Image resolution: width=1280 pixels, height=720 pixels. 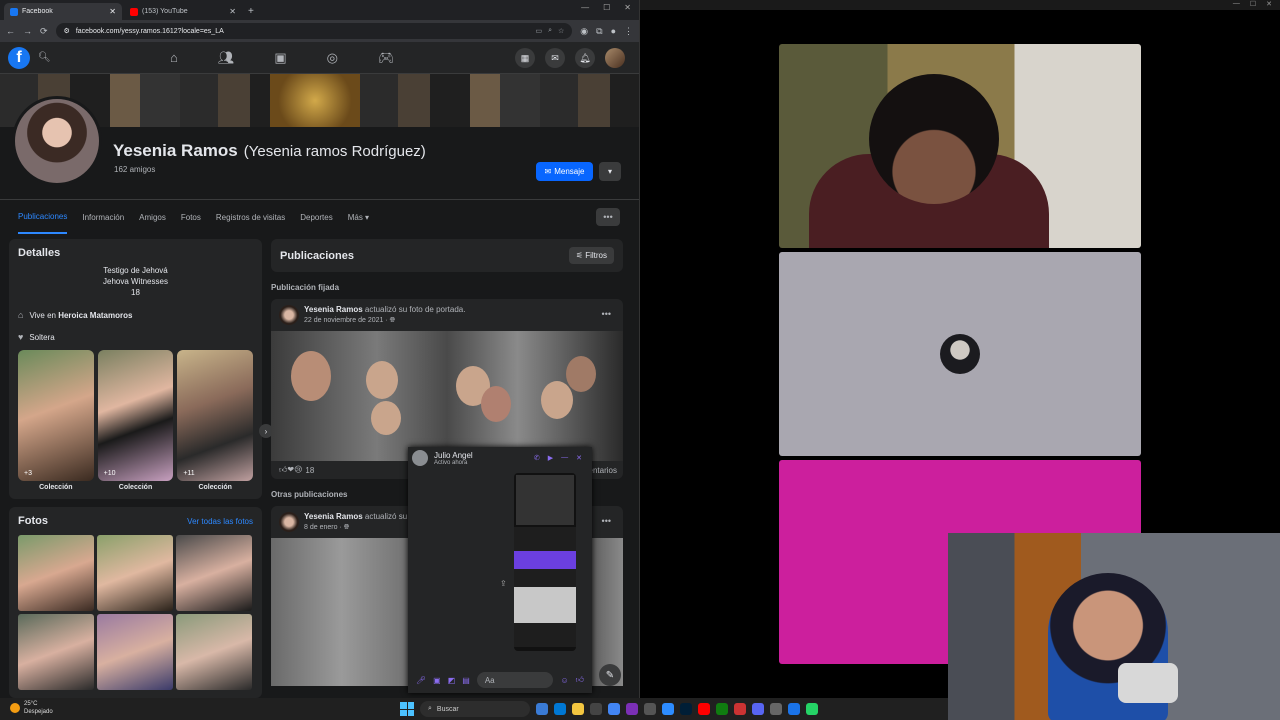 What do you see at coordinates (57, 141) in the screenshot?
I see `profile-picture` at bounding box center [57, 141].